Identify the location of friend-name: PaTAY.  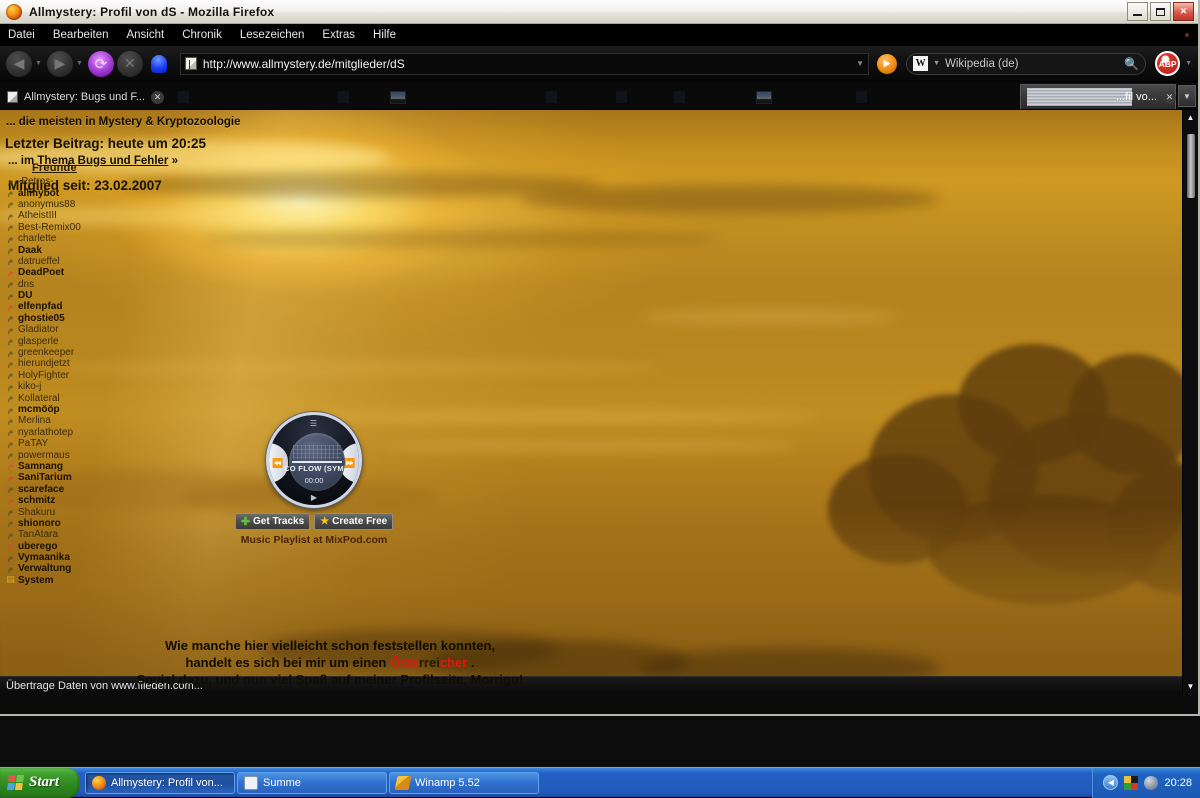
(33, 443).